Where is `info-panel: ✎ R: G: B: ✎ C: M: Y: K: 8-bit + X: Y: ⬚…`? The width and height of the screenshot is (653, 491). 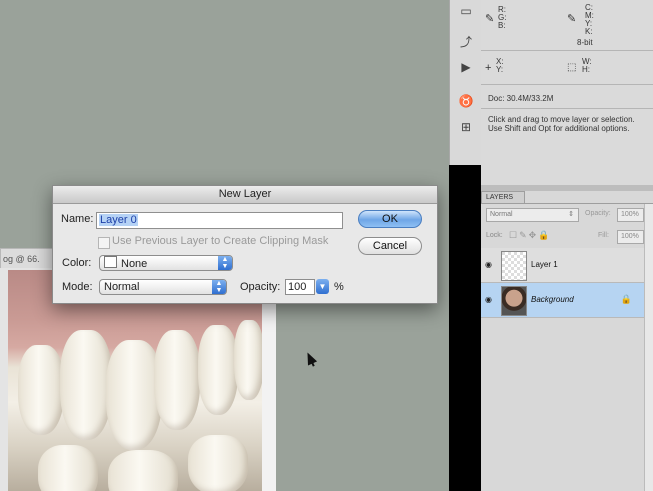 info-panel: ✎ R: G: B: ✎ C: M: Y: K: 8-bit + X: Y: ⬚… is located at coordinates (567, 92).